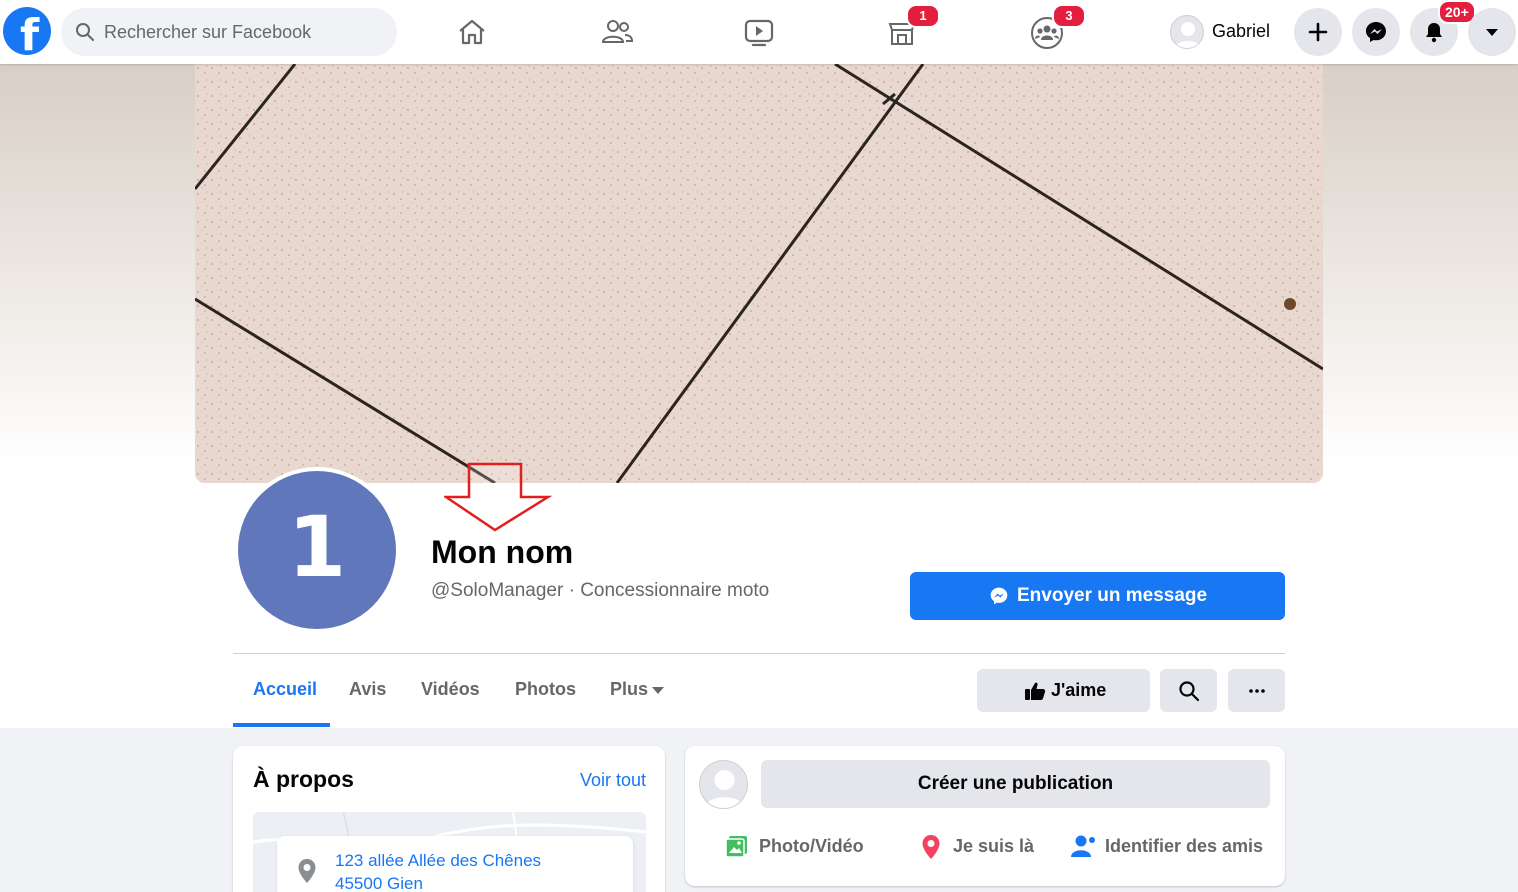 This screenshot has height=892, width=1518. What do you see at coordinates (498, 497) in the screenshot?
I see `annotation-arrow` at bounding box center [498, 497].